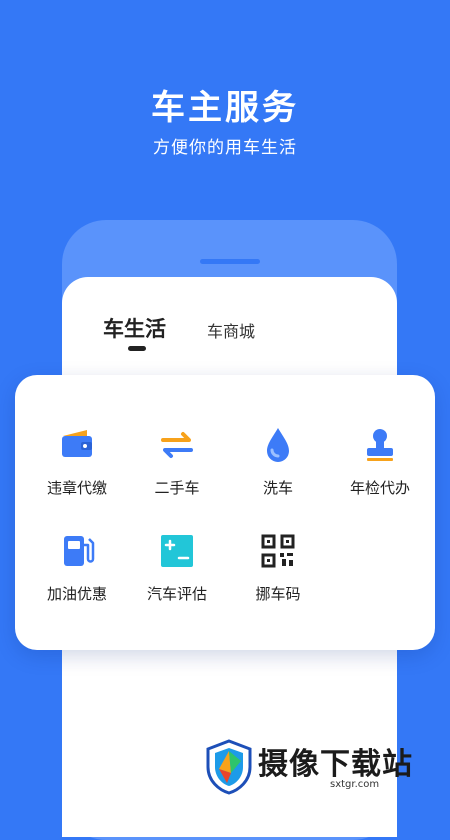 The image size is (450, 840). What do you see at coordinates (76, 488) in the screenshot?
I see `service-label: 违章代缴` at bounding box center [76, 488].